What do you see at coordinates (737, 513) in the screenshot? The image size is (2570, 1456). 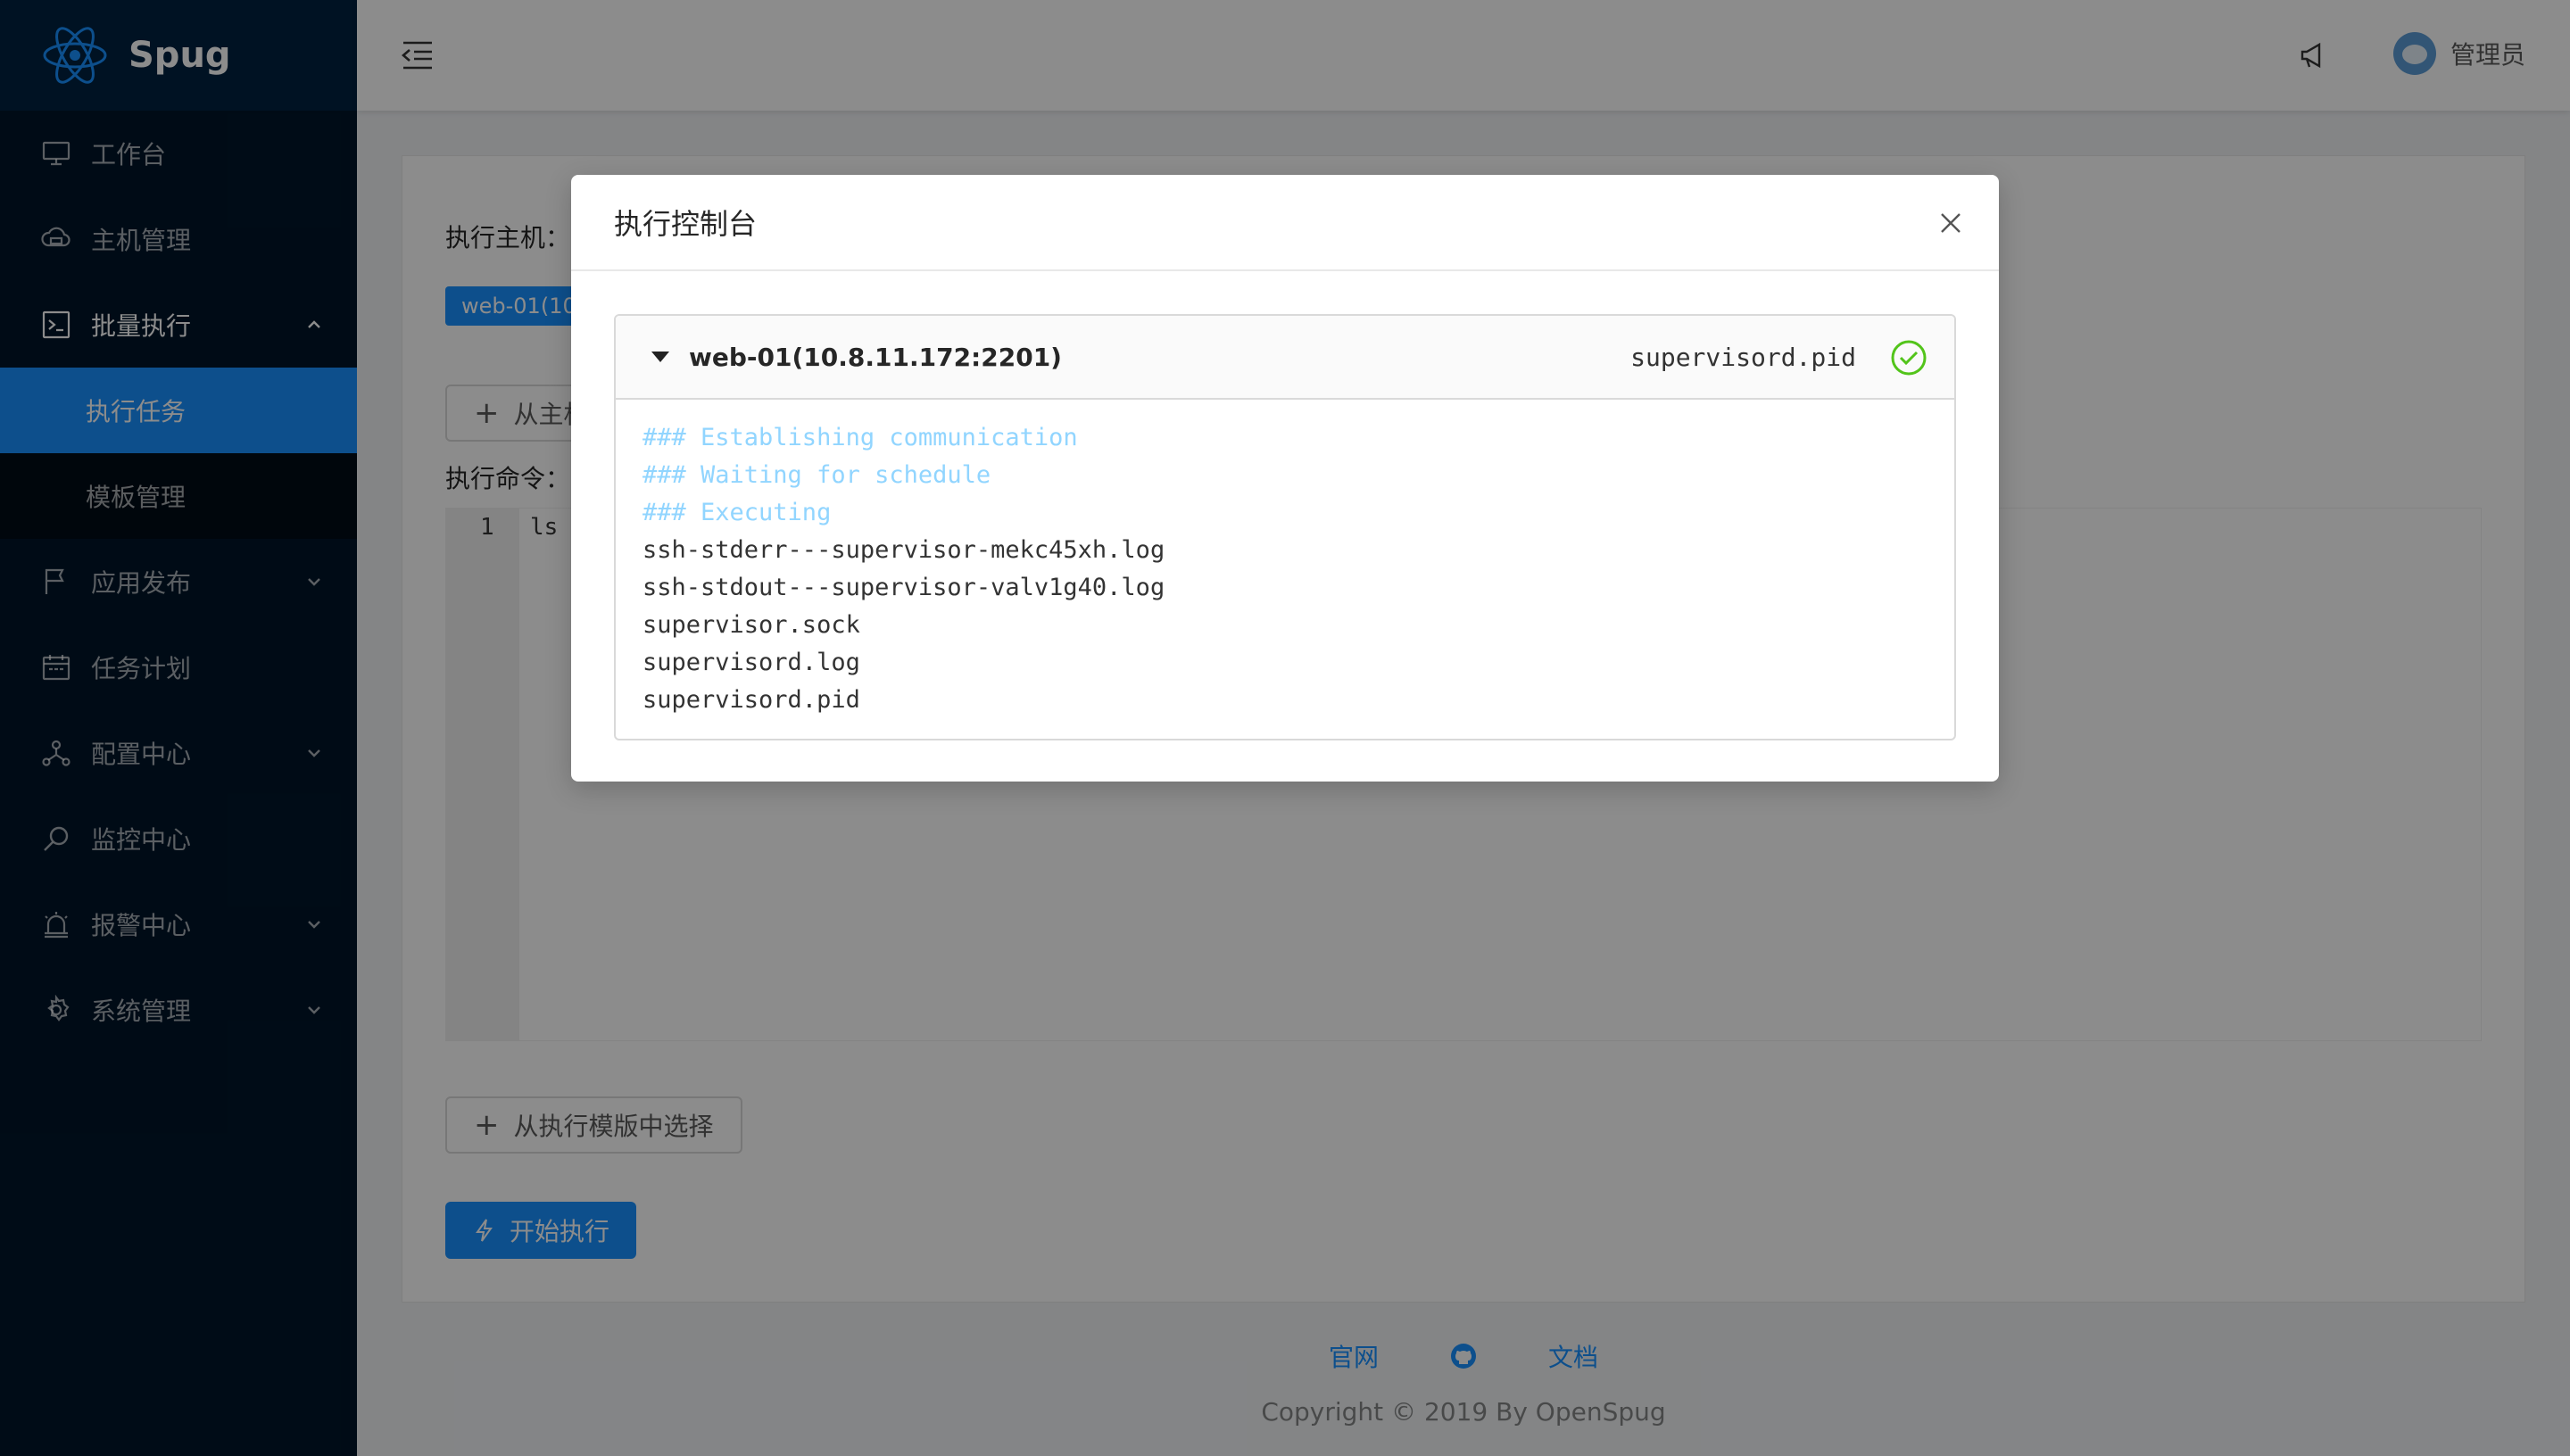 I see `console-line: ### Executing` at bounding box center [737, 513].